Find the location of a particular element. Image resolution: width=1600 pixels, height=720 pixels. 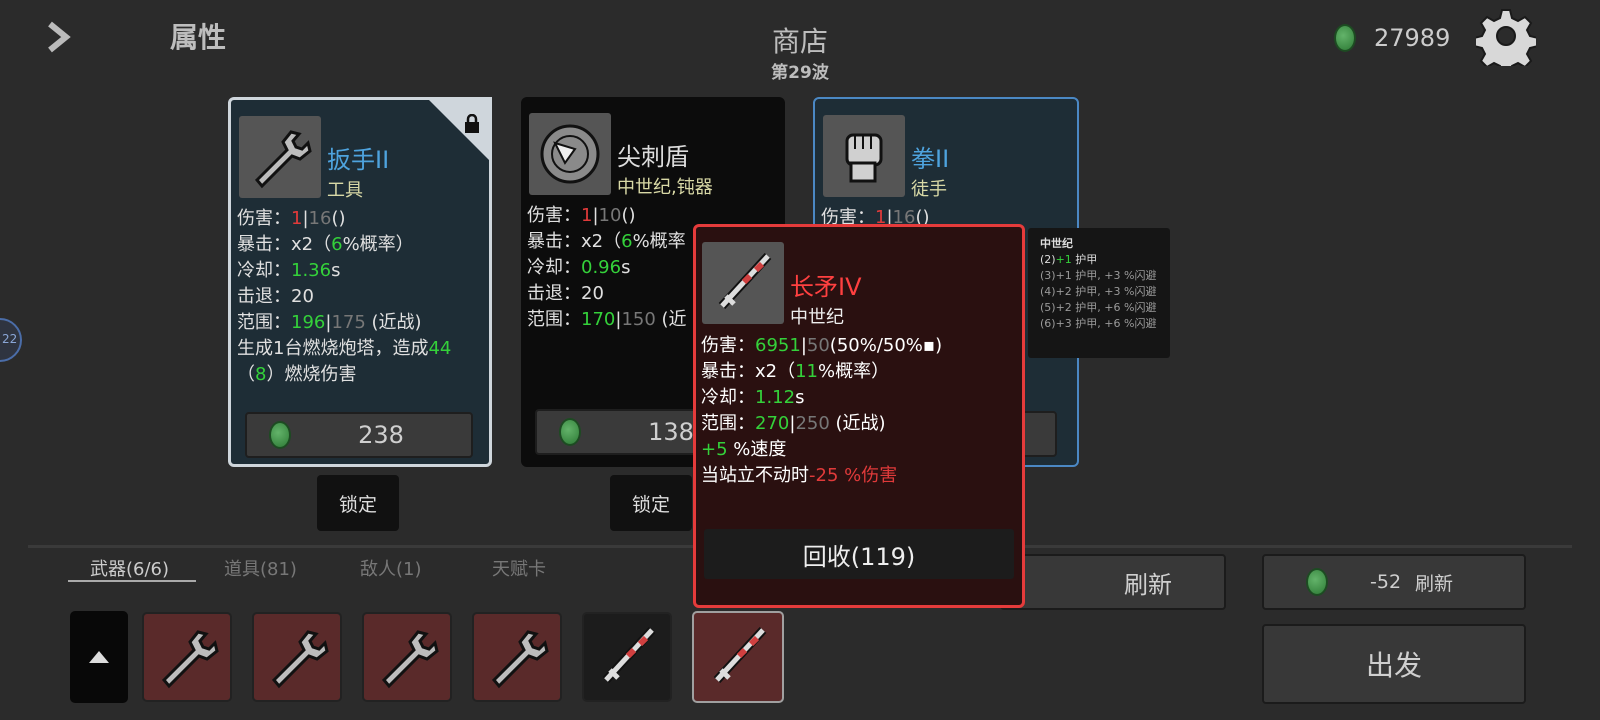

gear-icon is located at coordinates (1506, 42).